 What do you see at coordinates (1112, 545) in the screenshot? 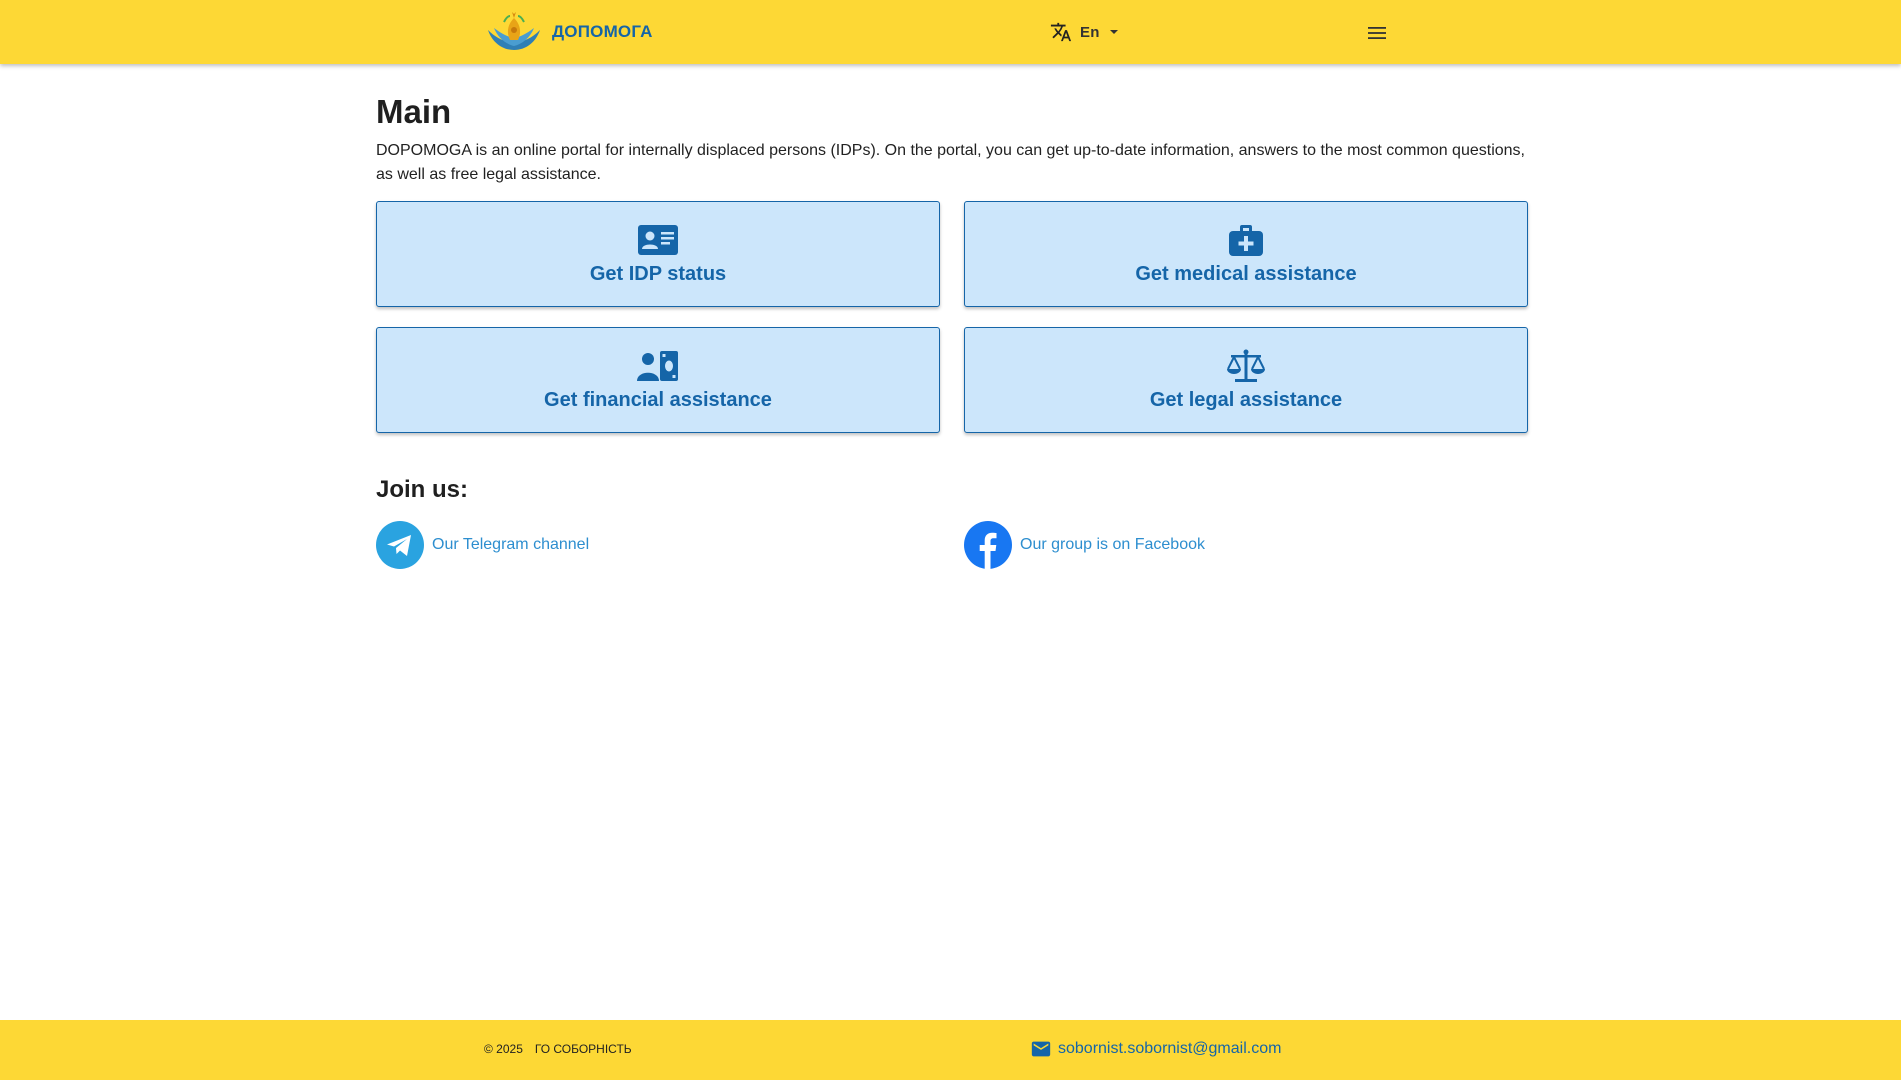
I see `facebook-link-text: Our group is on Facebook` at bounding box center [1112, 545].